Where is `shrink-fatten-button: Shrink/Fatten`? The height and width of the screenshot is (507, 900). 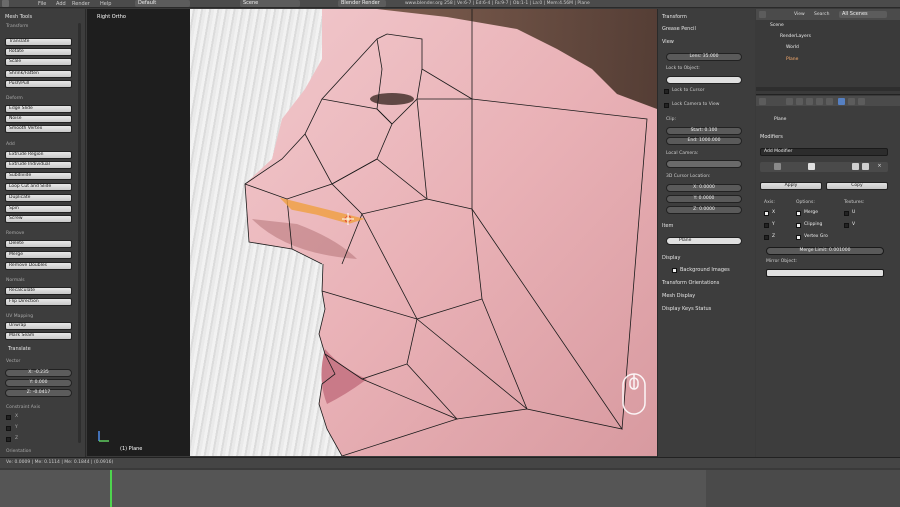 shrink-fatten-button: Shrink/Fatten is located at coordinates (38, 74).